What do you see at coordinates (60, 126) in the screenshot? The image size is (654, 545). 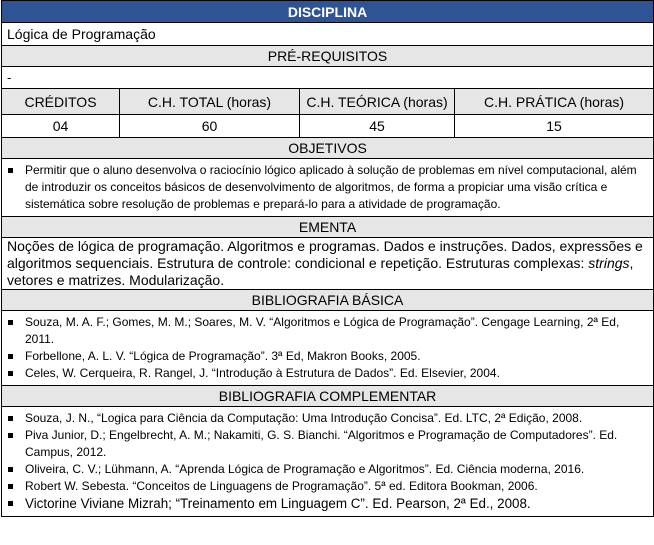 I see `creditos-value: 04` at bounding box center [60, 126].